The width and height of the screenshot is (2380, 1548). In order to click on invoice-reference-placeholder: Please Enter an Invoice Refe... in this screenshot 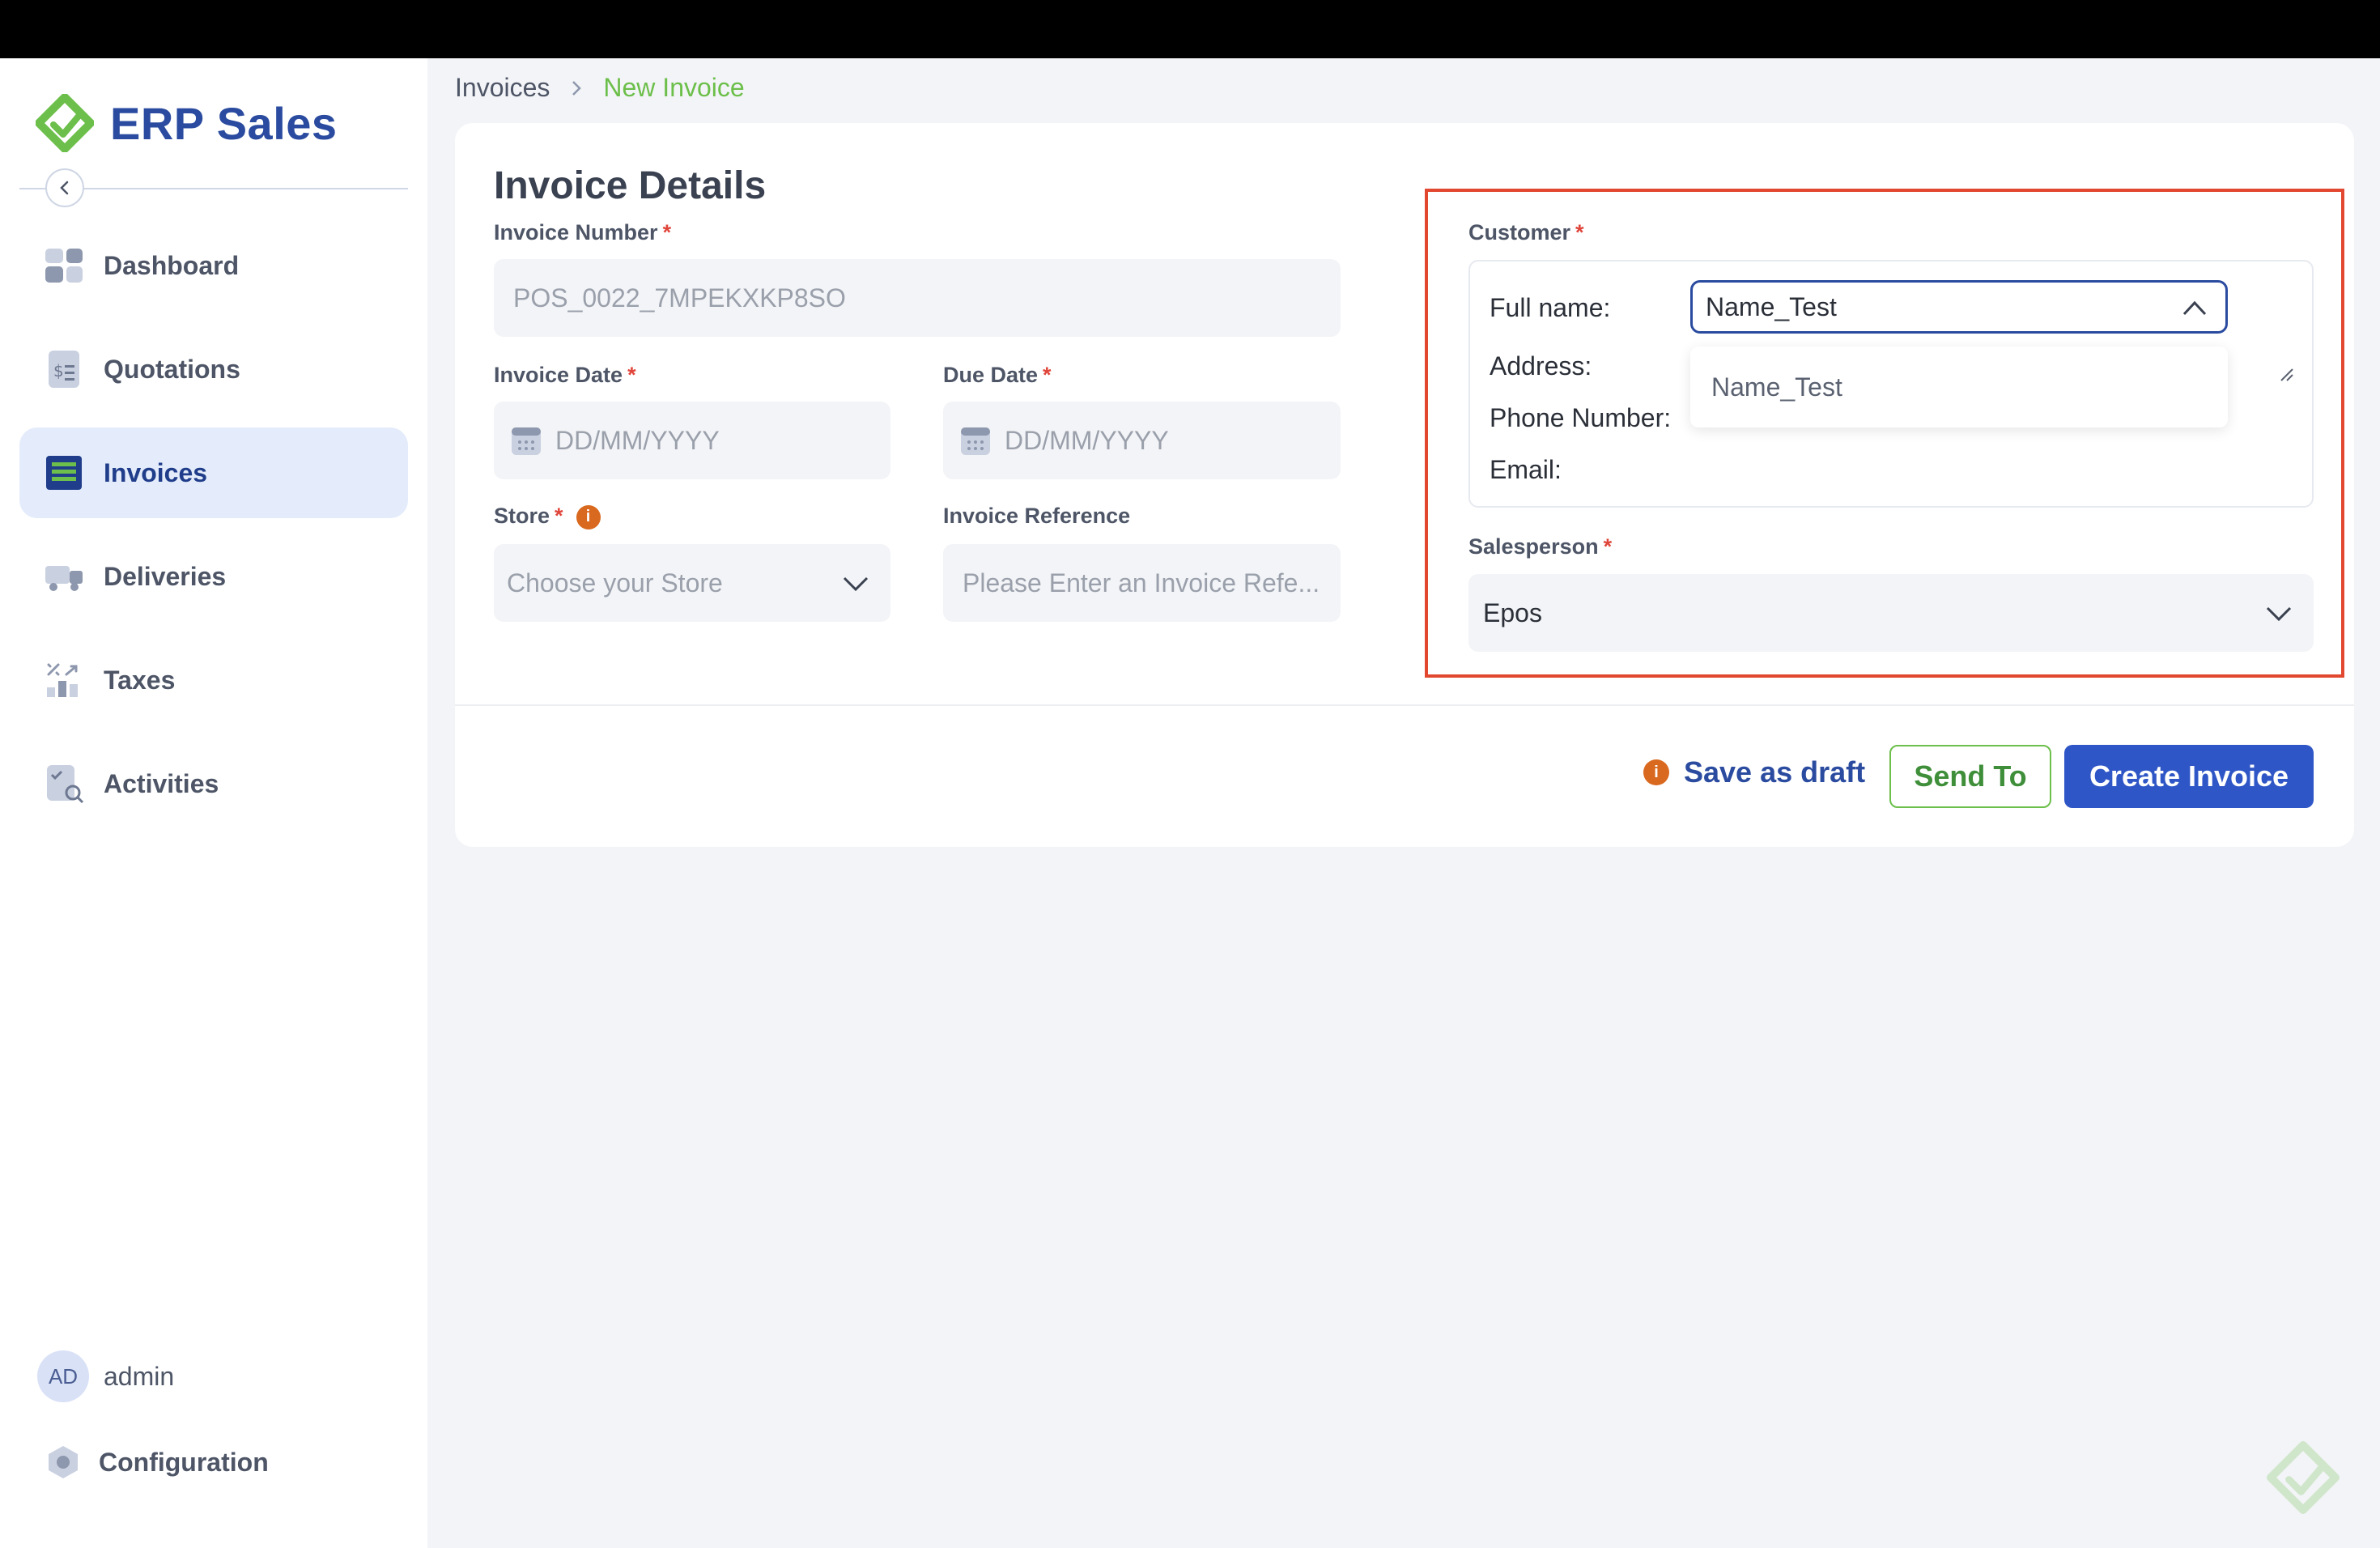, I will do `click(1142, 583)`.